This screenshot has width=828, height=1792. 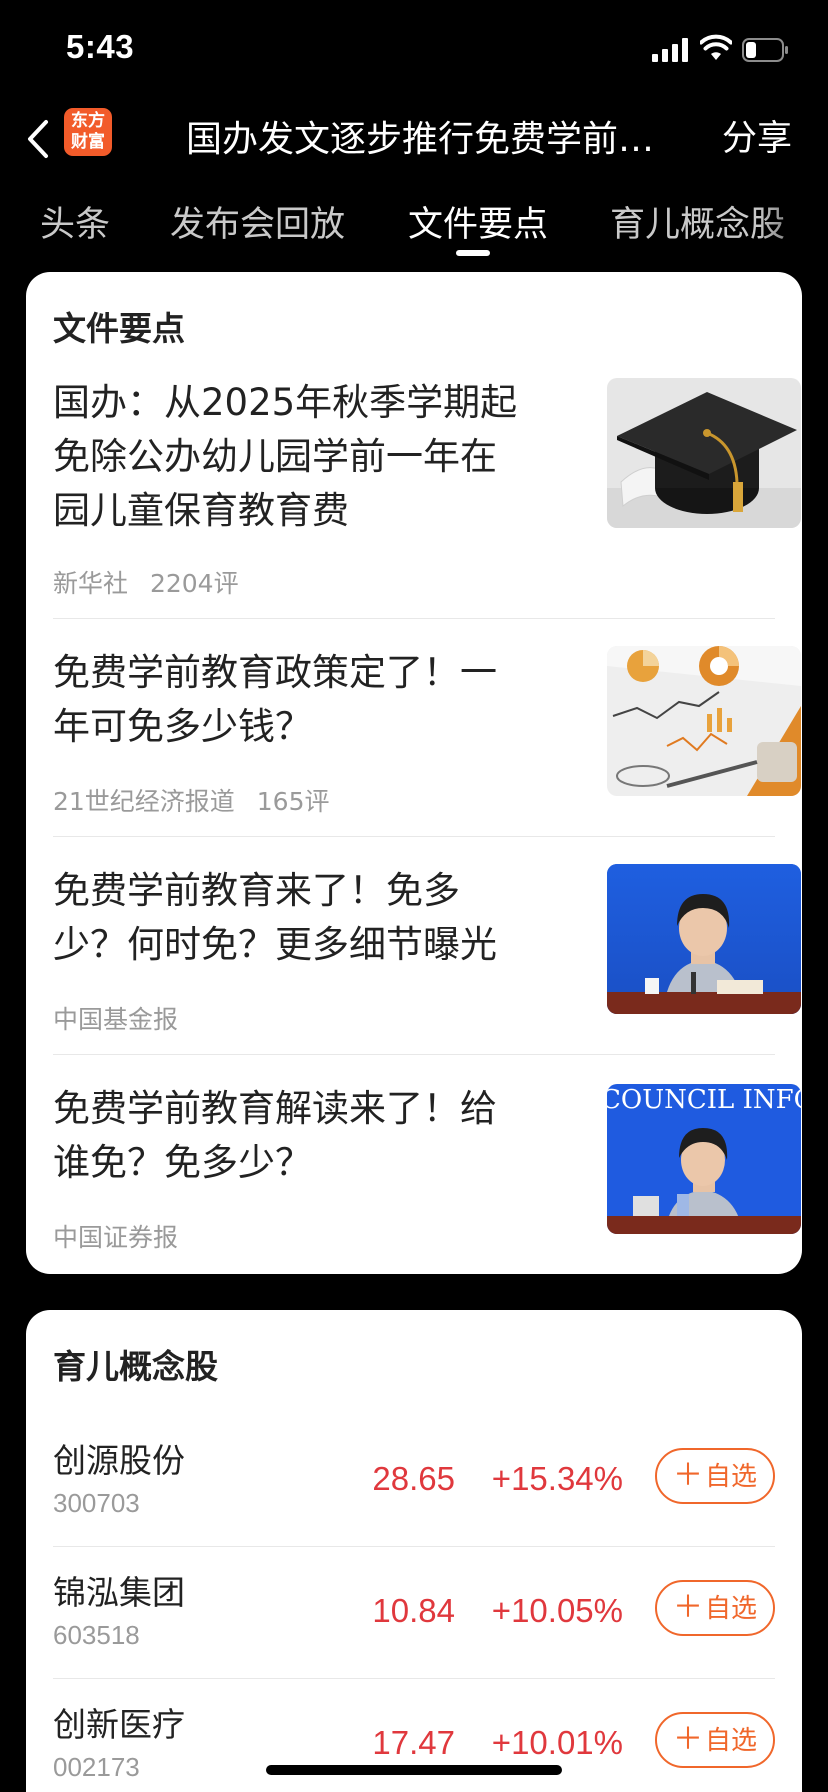 I want to click on battery-icon, so click(x=765, y=50).